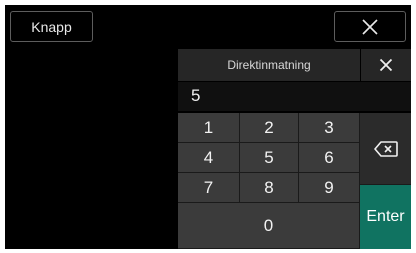  Describe the element at coordinates (329, 188) in the screenshot. I see `key-9: 9` at that location.